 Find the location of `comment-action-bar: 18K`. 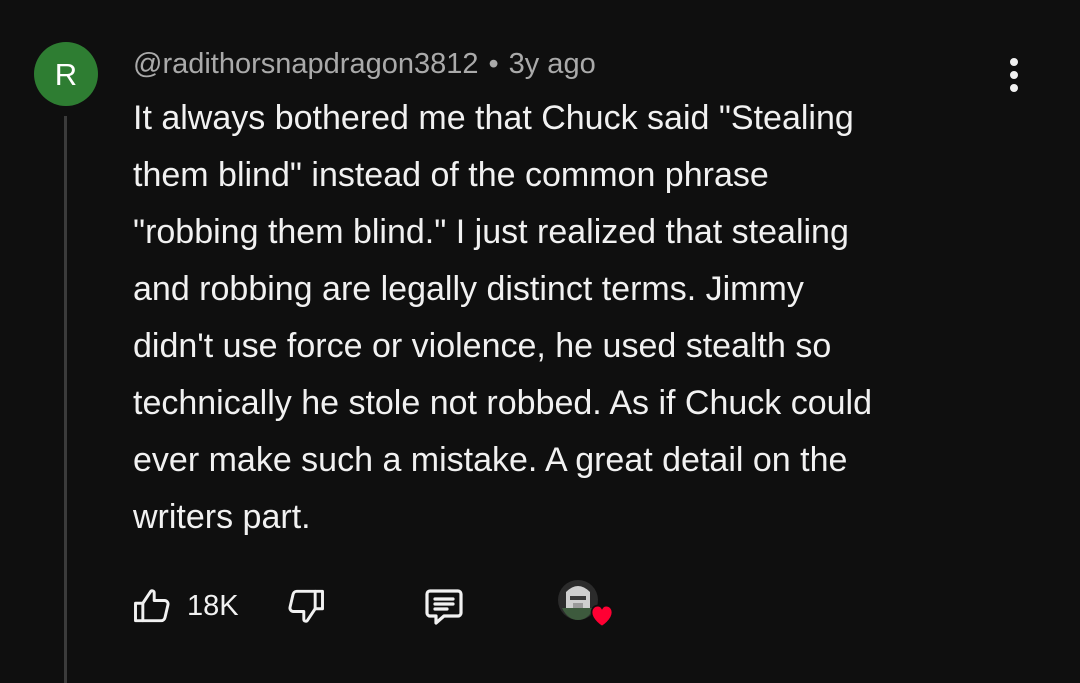

comment-action-bar: 18K is located at coordinates (390, 605).